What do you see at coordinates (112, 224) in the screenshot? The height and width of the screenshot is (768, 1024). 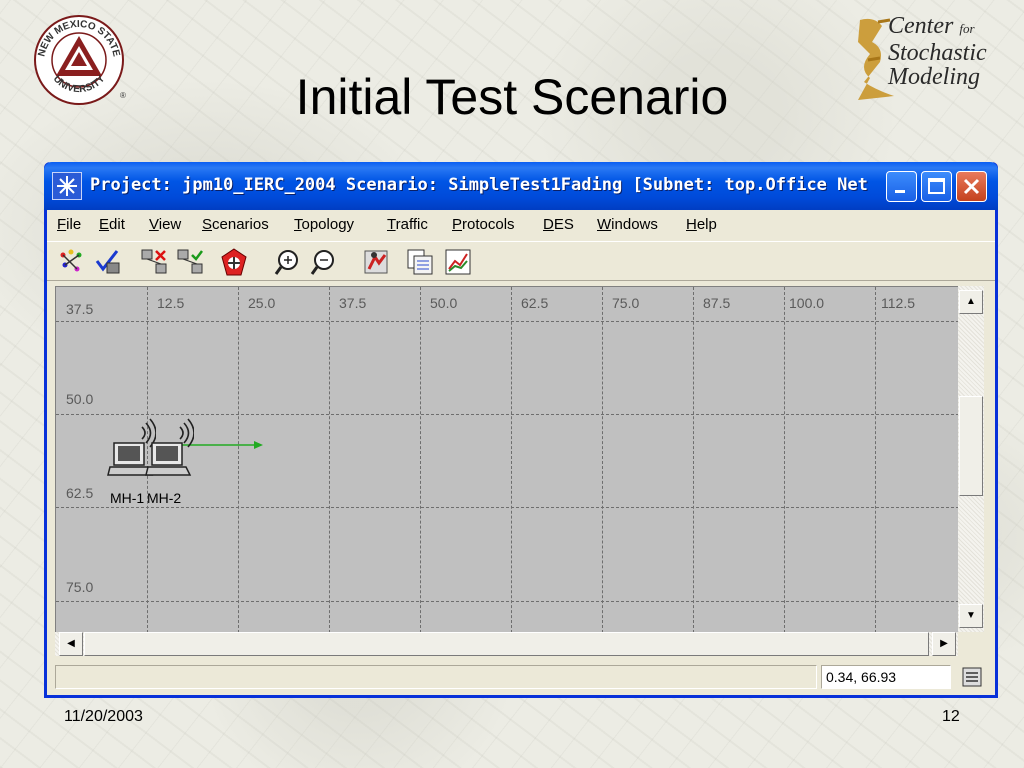 I see `menu-edit: Edit` at bounding box center [112, 224].